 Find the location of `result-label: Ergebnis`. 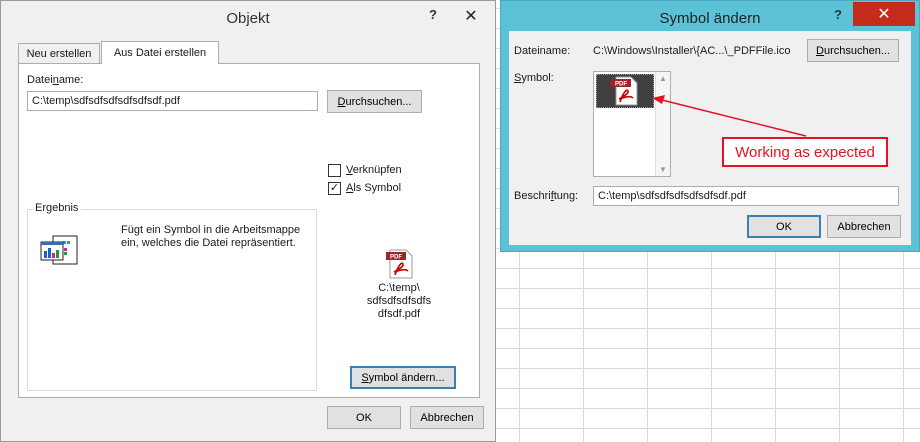

result-label: Ergebnis is located at coordinates (57, 208).